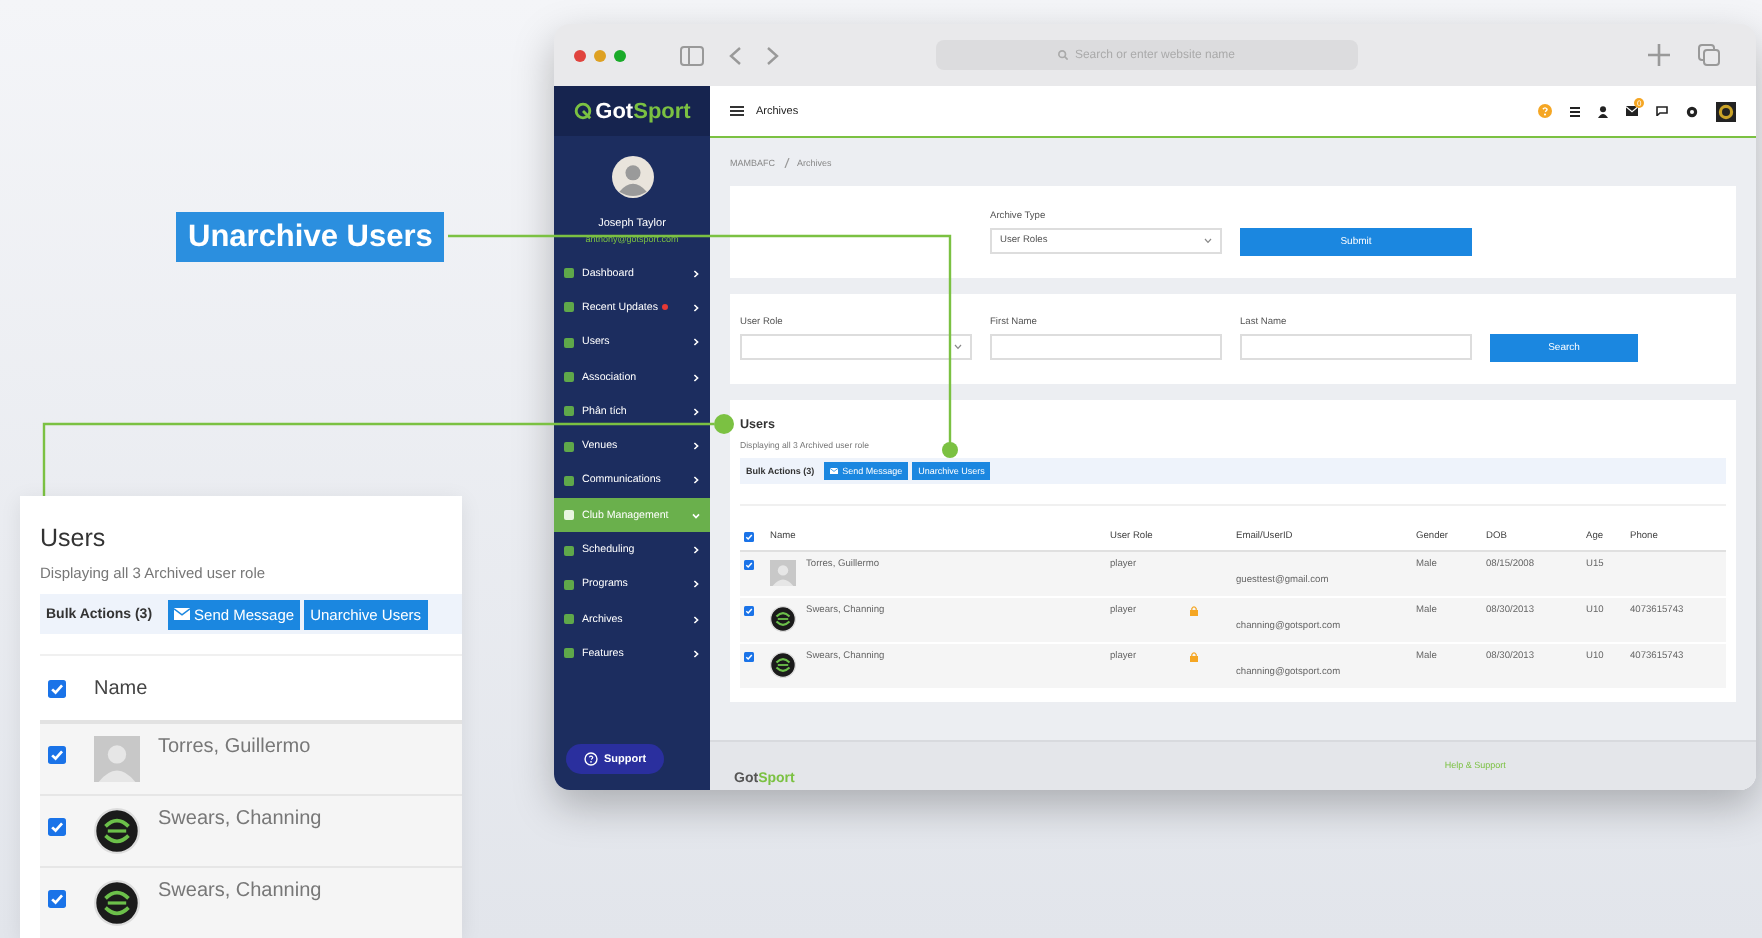  I want to click on tabs-icon, so click(1709, 55).